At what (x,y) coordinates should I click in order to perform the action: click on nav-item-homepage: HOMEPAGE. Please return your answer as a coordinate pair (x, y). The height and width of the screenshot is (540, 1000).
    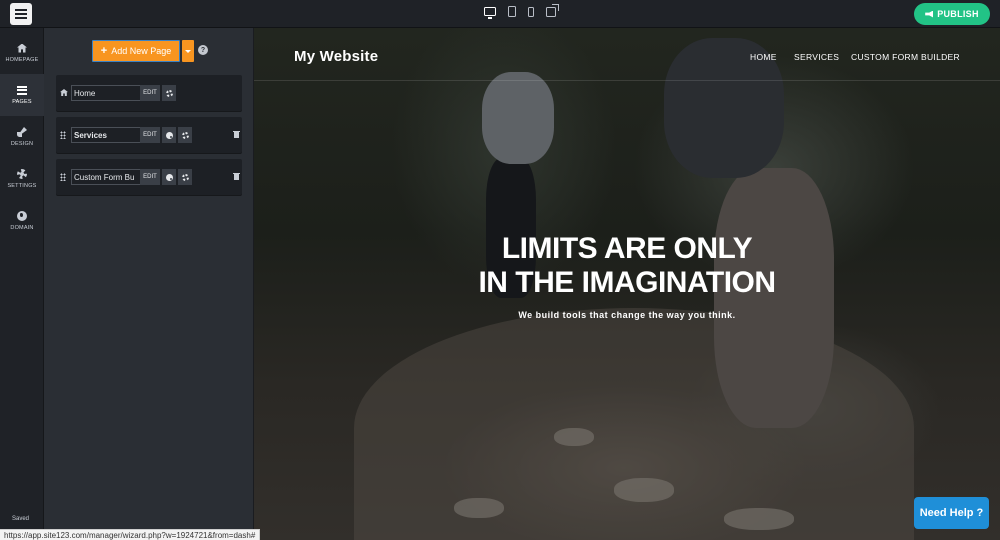
    Looking at the image, I should click on (22, 53).